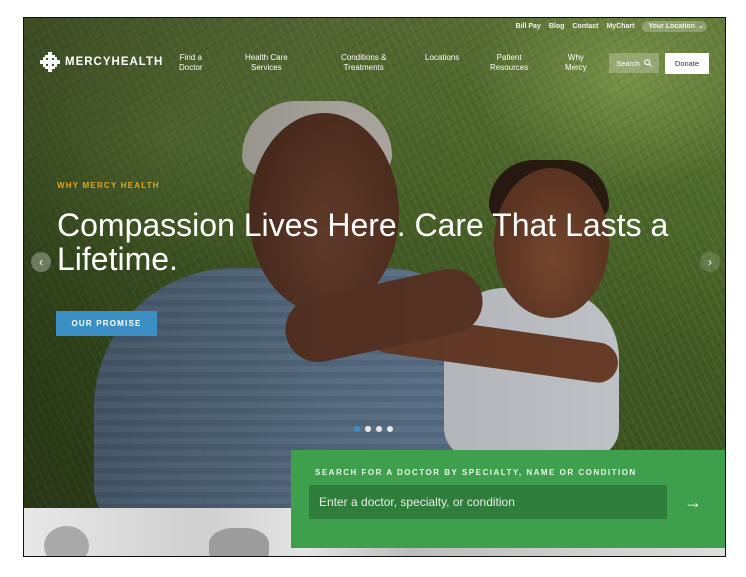 This screenshot has width=746, height=577. What do you see at coordinates (373, 429) in the screenshot?
I see `carousel-dots` at bounding box center [373, 429].